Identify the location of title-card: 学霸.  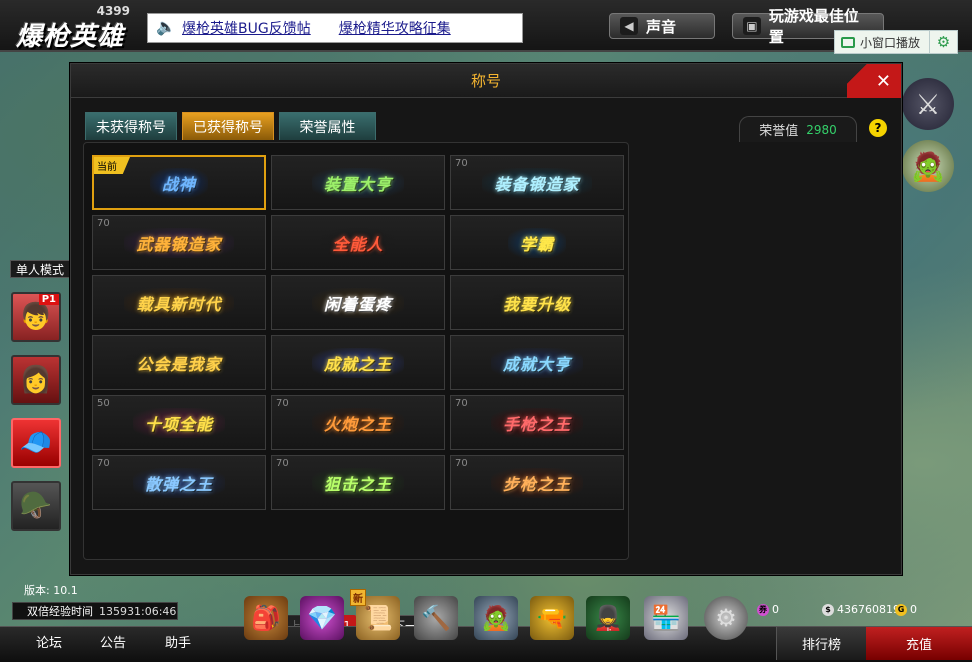
(537, 242).